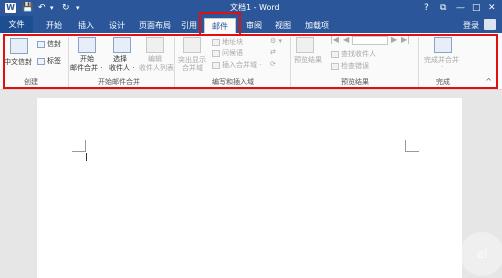 The image size is (502, 278). I want to click on group-label-write-insert-fields: 编写和插入域, so click(233, 82).